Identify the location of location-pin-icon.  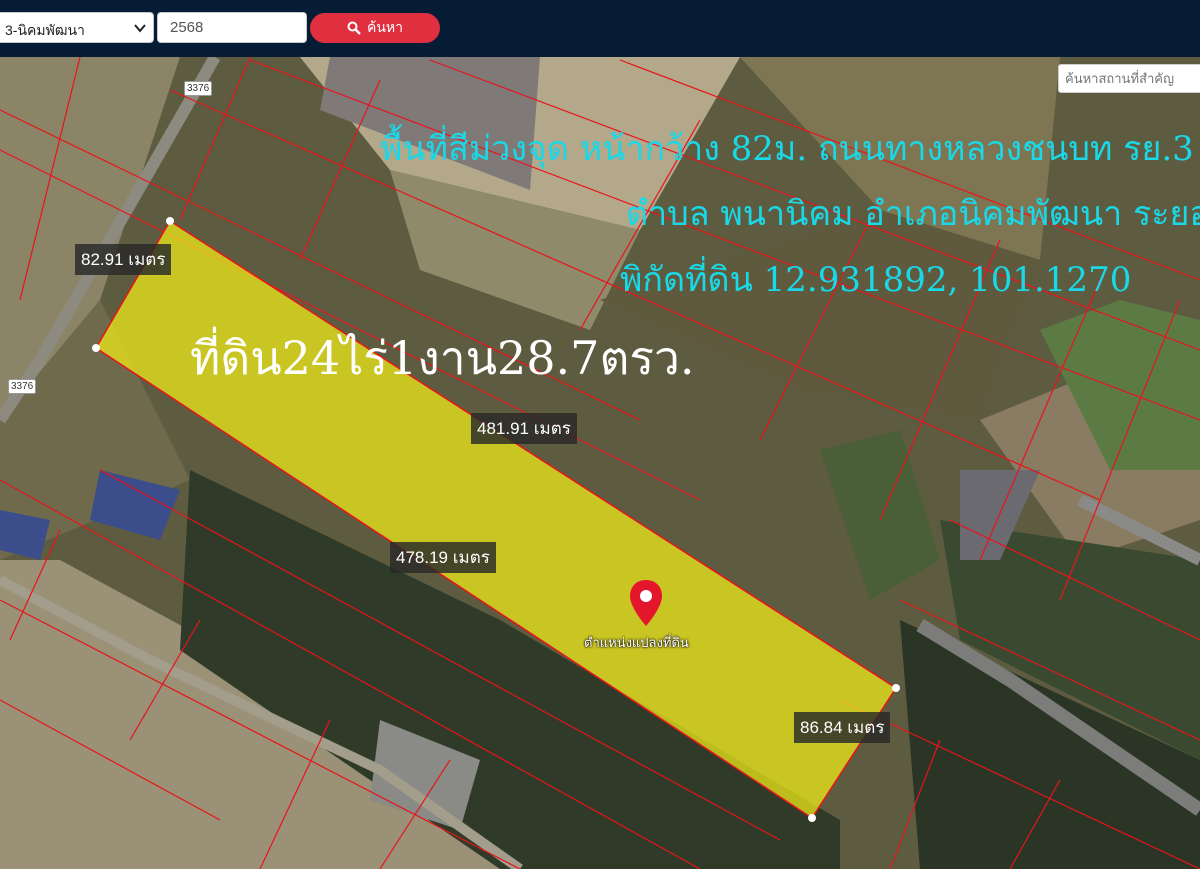
(646, 603).